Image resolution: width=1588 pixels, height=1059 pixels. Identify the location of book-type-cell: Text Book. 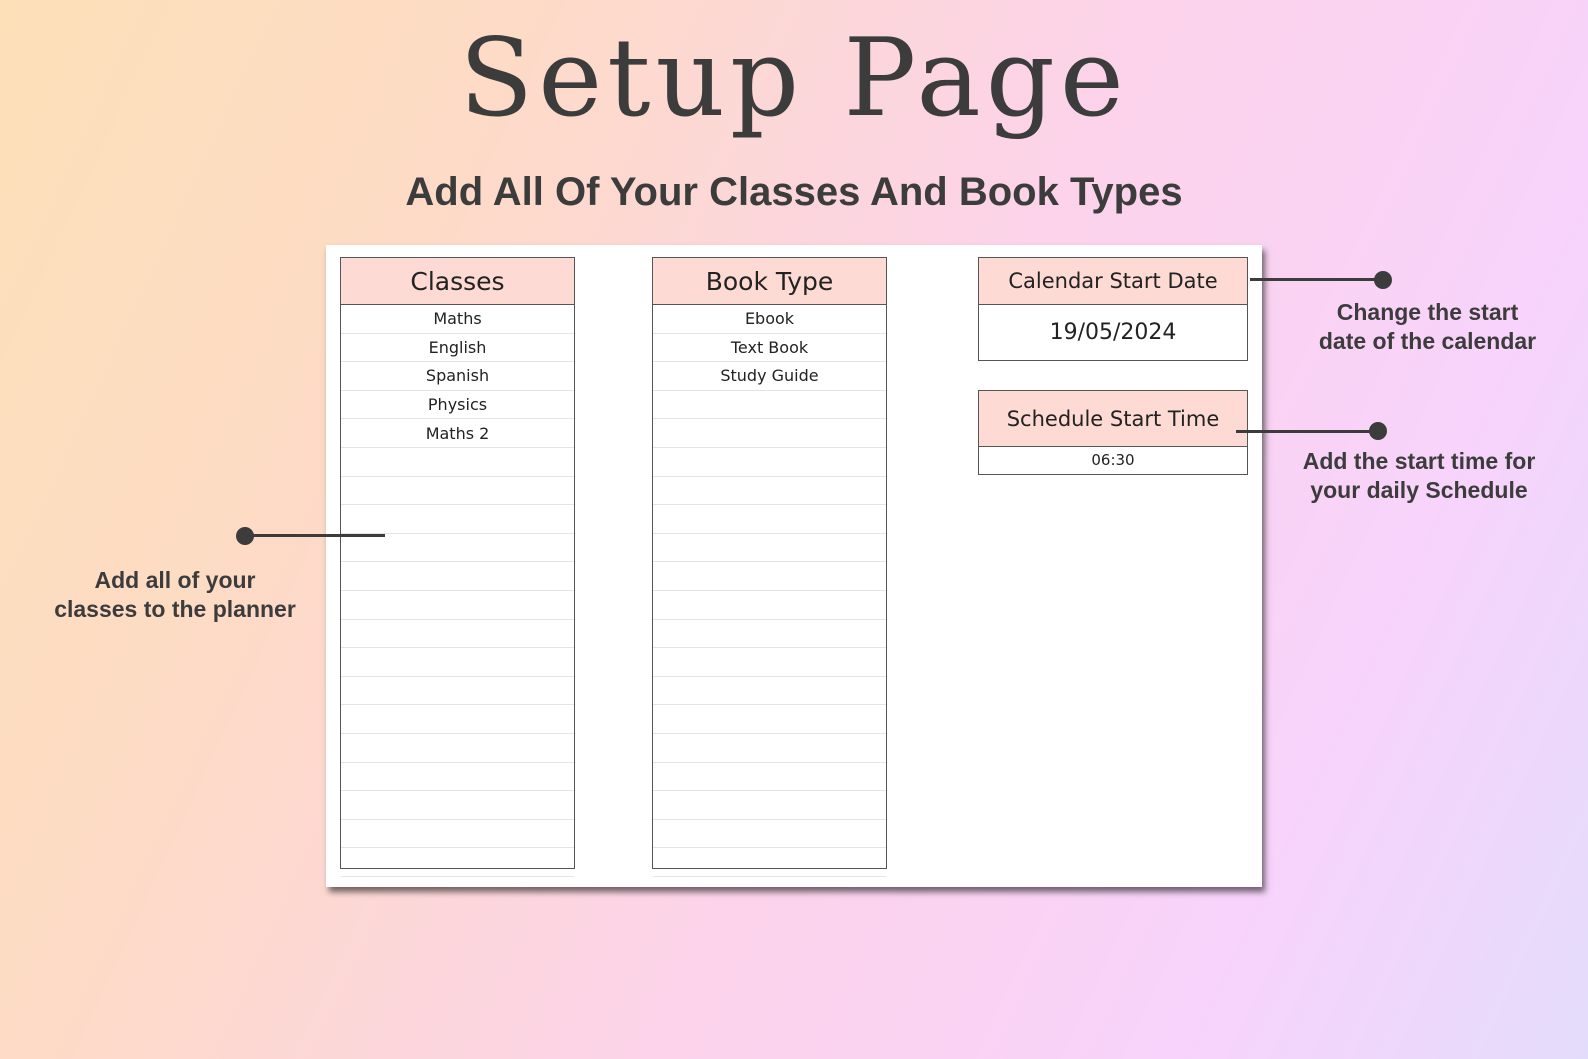
(769, 348).